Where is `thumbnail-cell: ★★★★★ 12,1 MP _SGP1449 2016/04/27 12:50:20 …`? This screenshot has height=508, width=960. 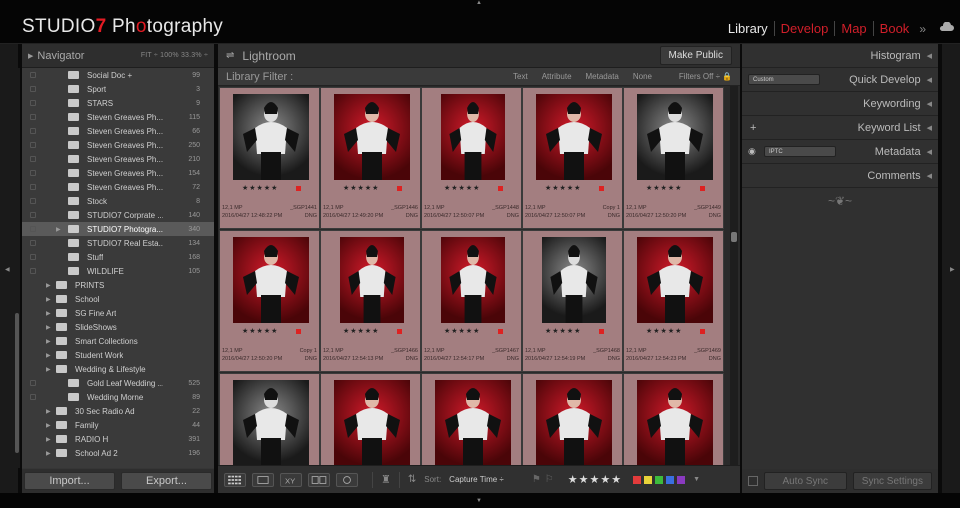
thumbnail-cell: ★★★★★ 12,1 MP _SGP1449 2016/04/27 12:50:20 … is located at coordinates (673, 158).